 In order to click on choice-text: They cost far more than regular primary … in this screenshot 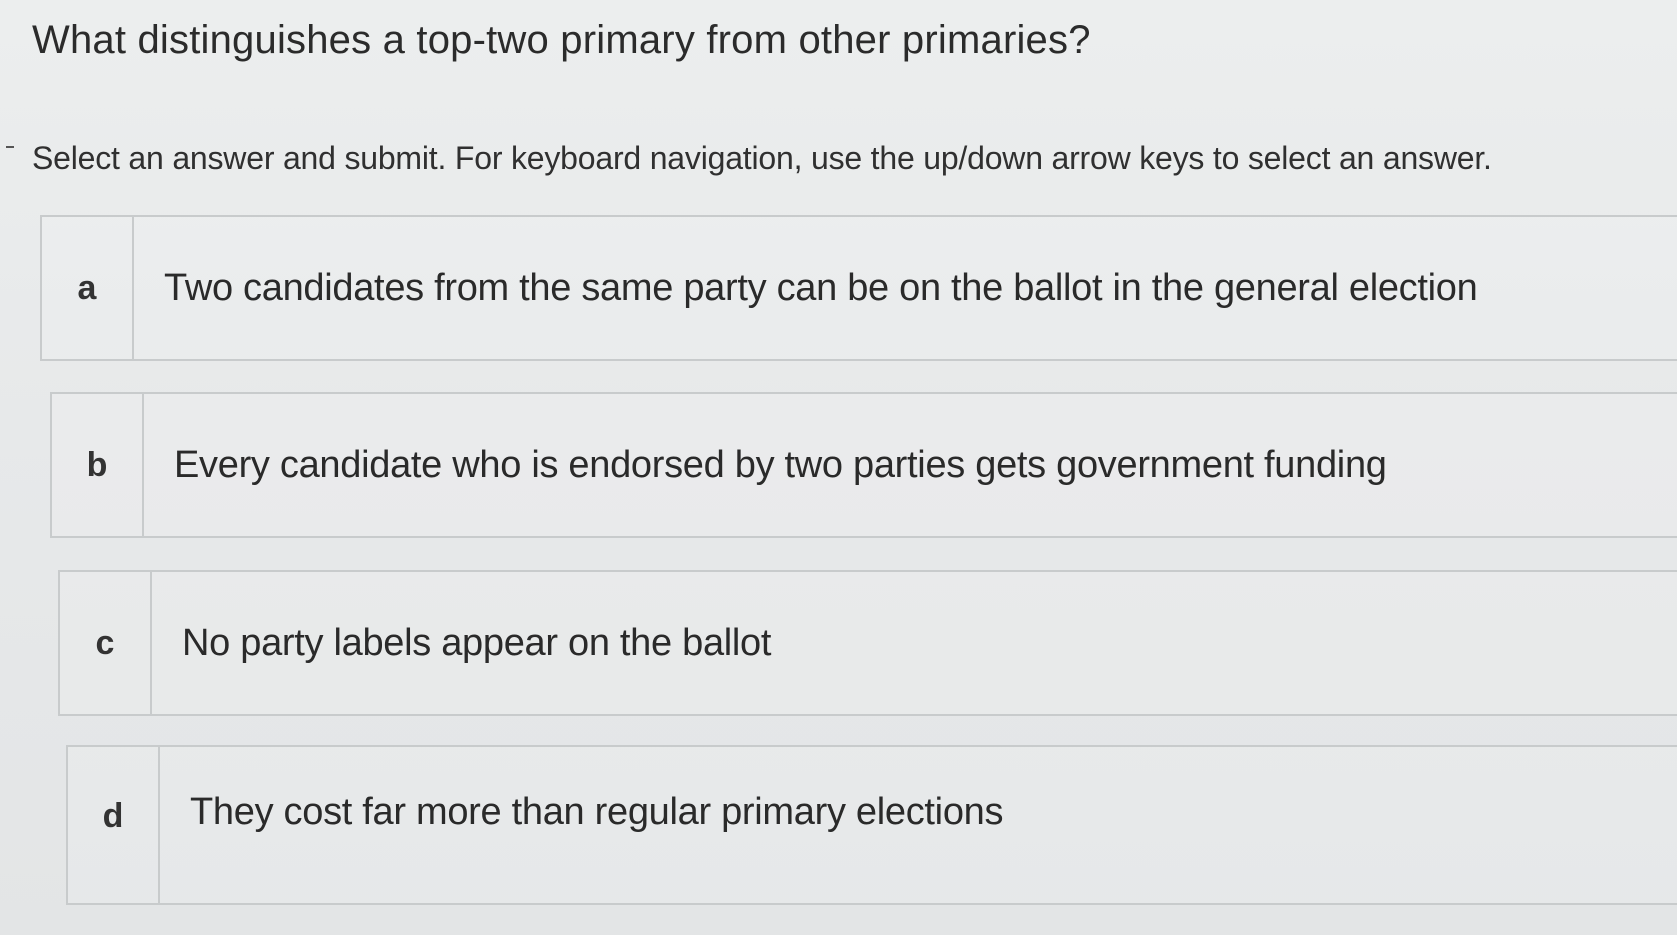, I will do `click(597, 812)`.